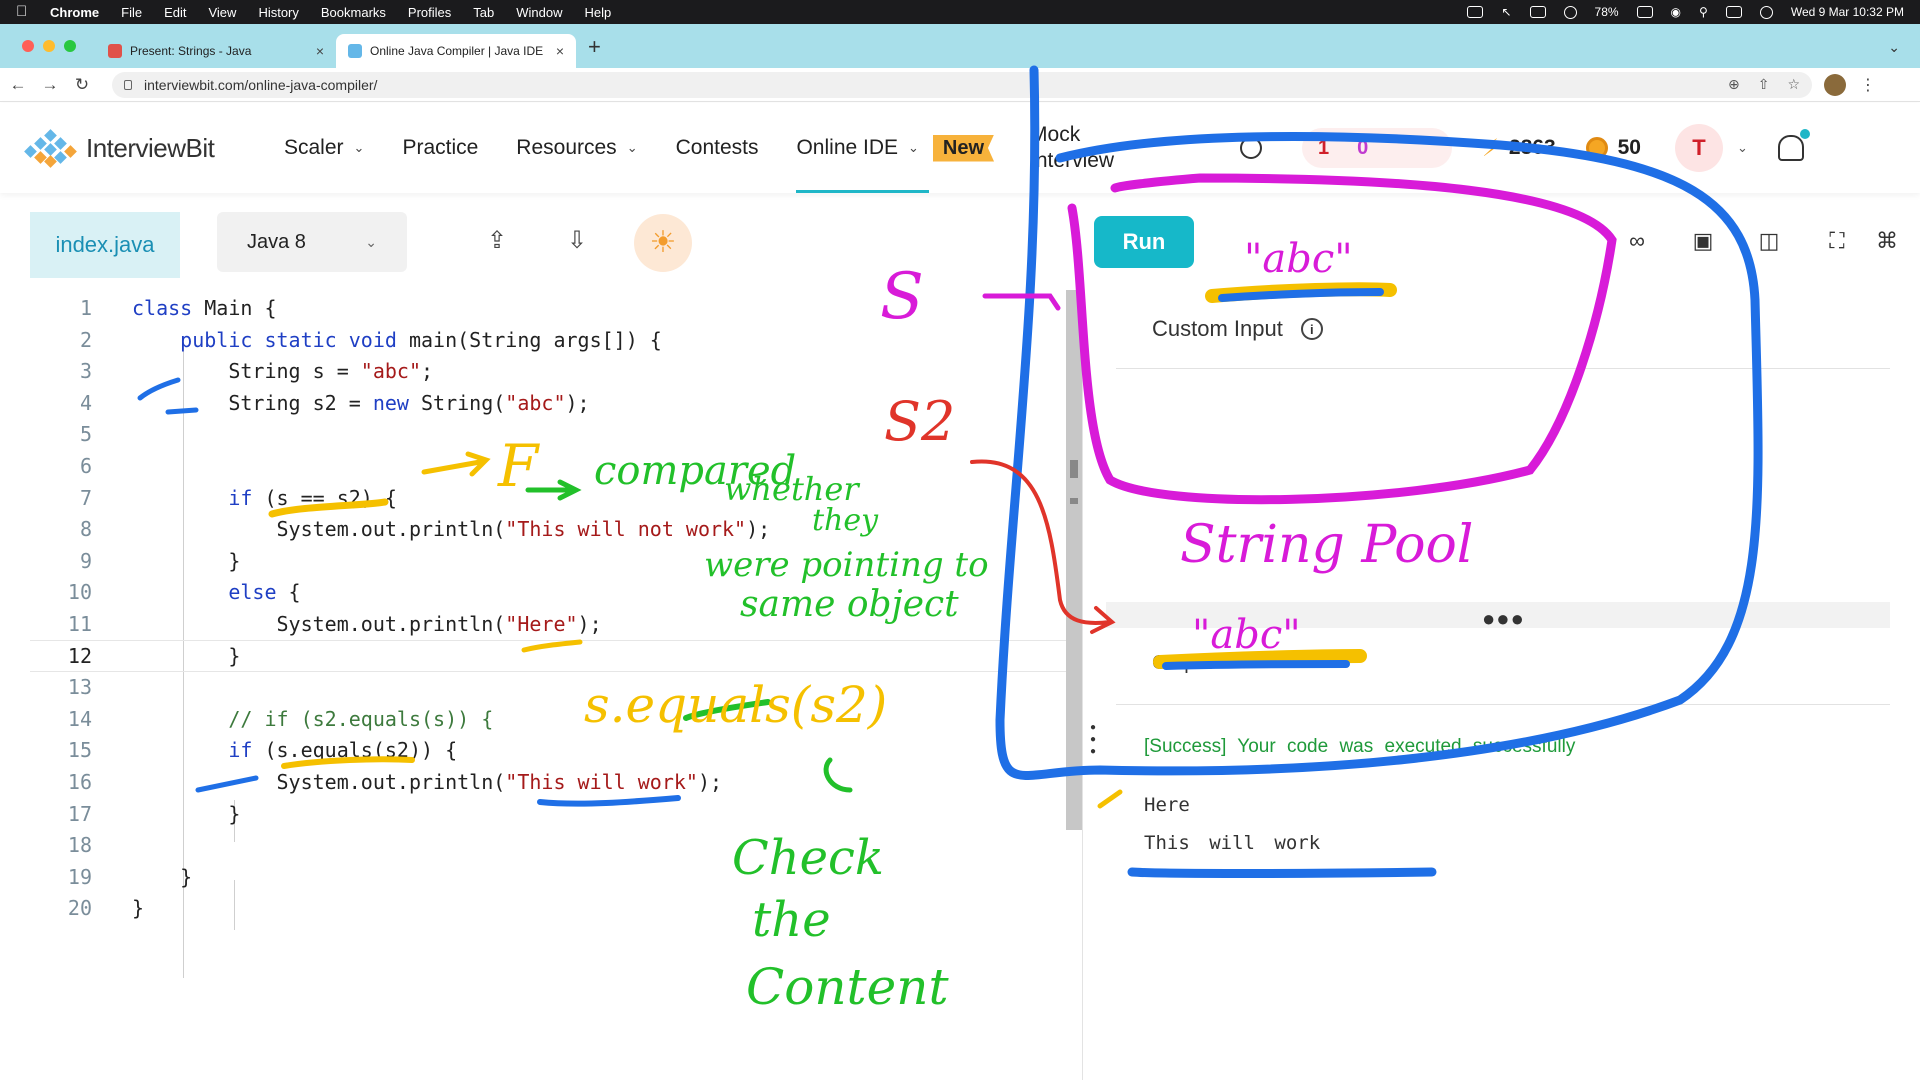  I want to click on code-line: 15 if (s.equals(s2)) {, so click(548, 750).